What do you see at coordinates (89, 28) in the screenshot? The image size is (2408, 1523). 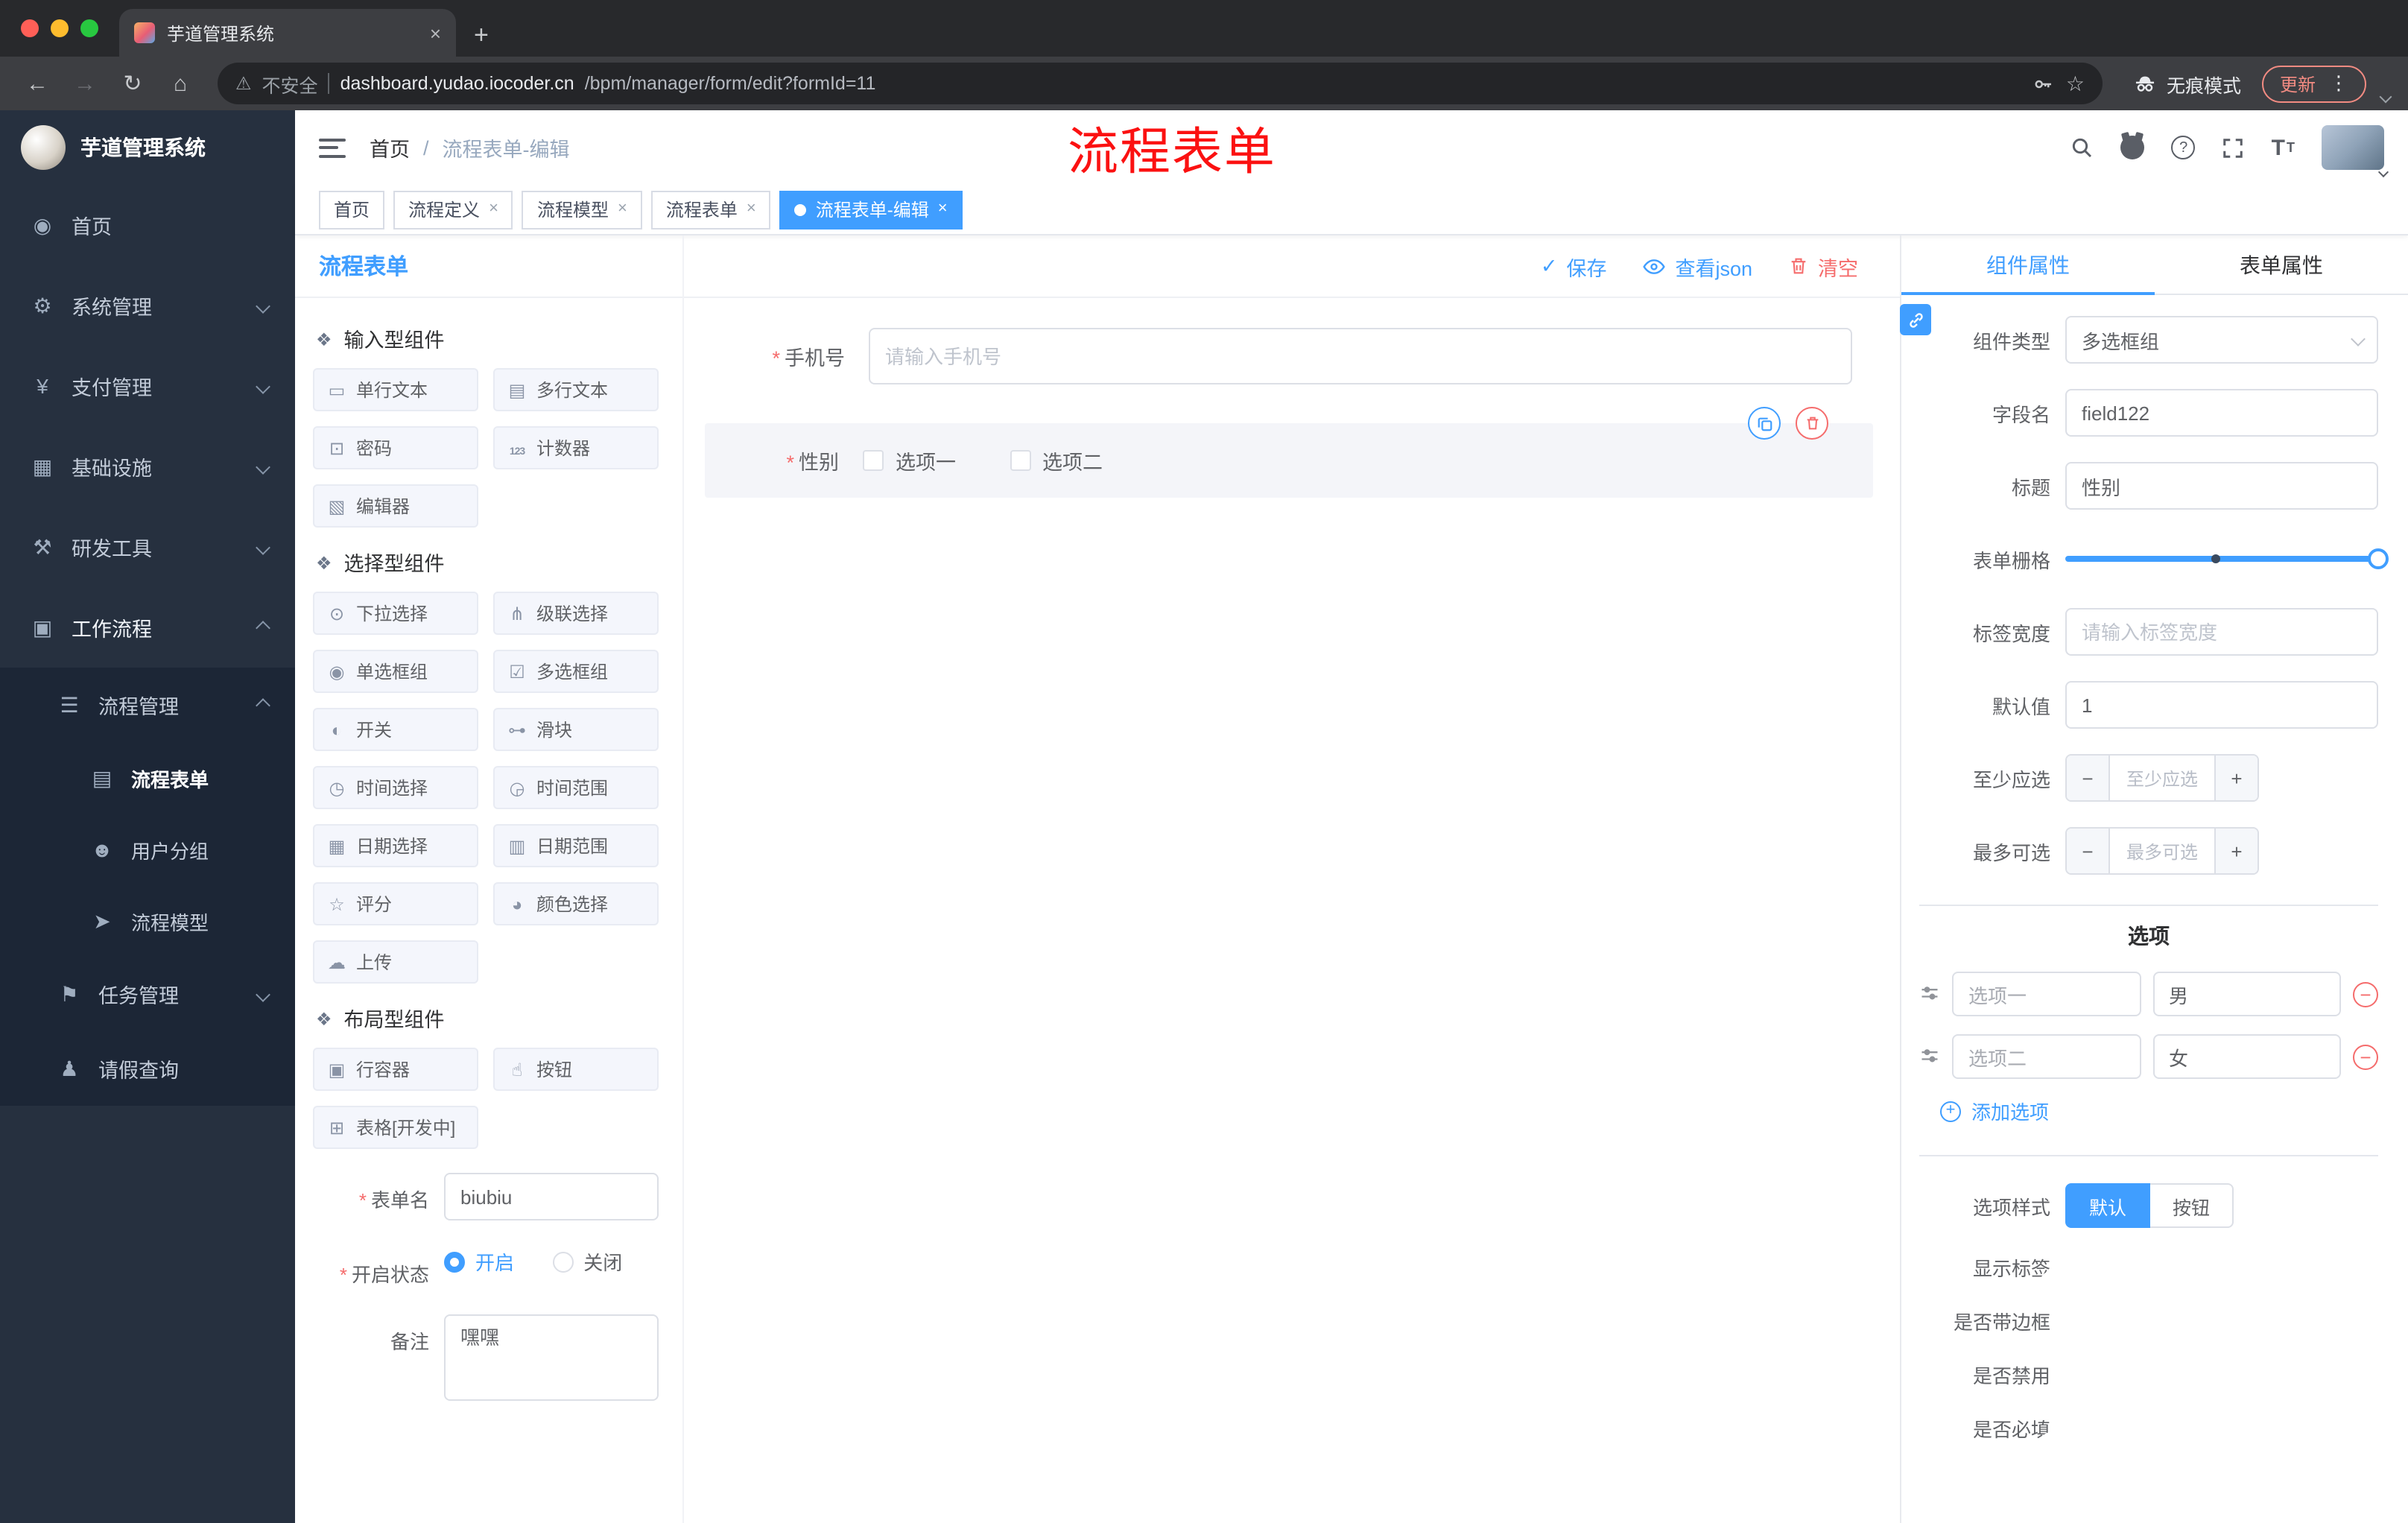 I see `window-zoom-button` at bounding box center [89, 28].